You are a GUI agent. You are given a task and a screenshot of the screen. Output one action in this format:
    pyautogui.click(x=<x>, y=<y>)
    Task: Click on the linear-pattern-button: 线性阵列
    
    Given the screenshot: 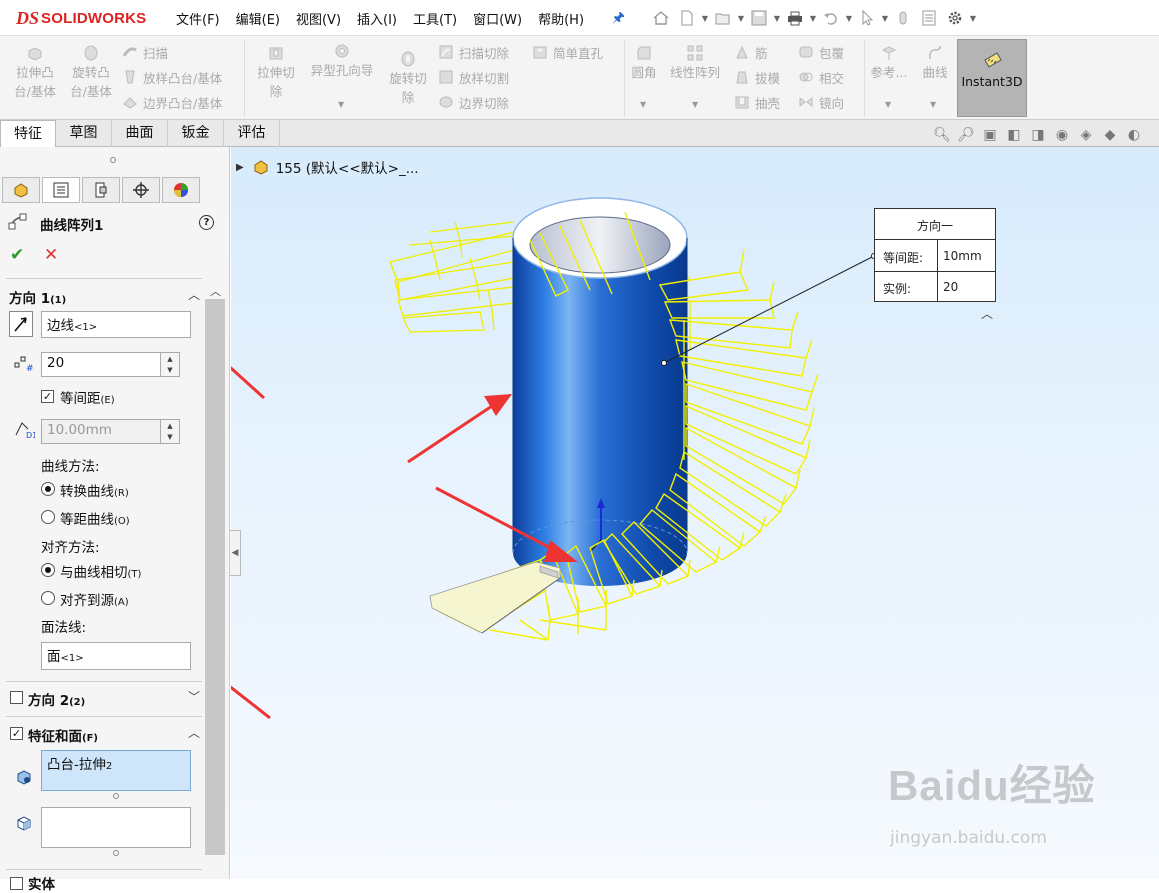 What is the action you would take?
    pyautogui.click(x=695, y=63)
    